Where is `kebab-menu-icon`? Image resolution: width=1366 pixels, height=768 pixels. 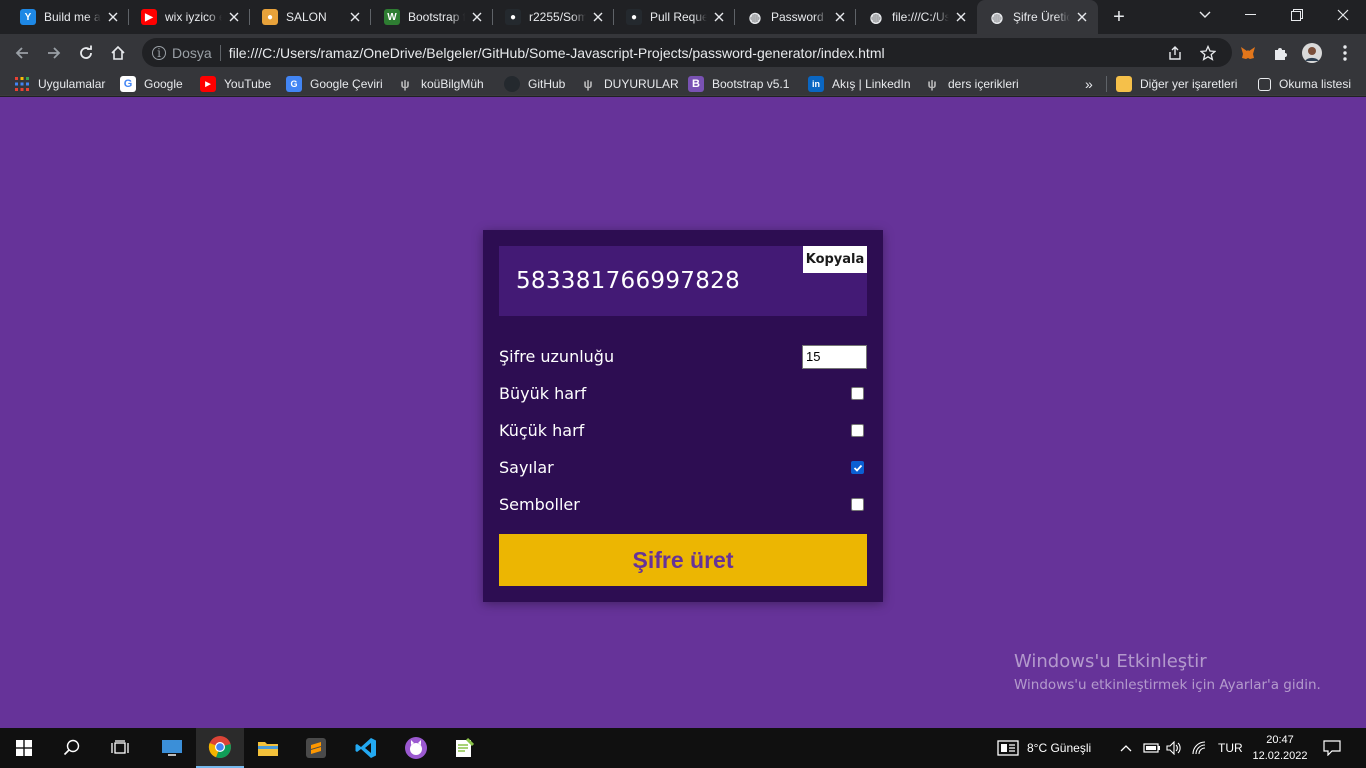 kebab-menu-icon is located at coordinates (1345, 53).